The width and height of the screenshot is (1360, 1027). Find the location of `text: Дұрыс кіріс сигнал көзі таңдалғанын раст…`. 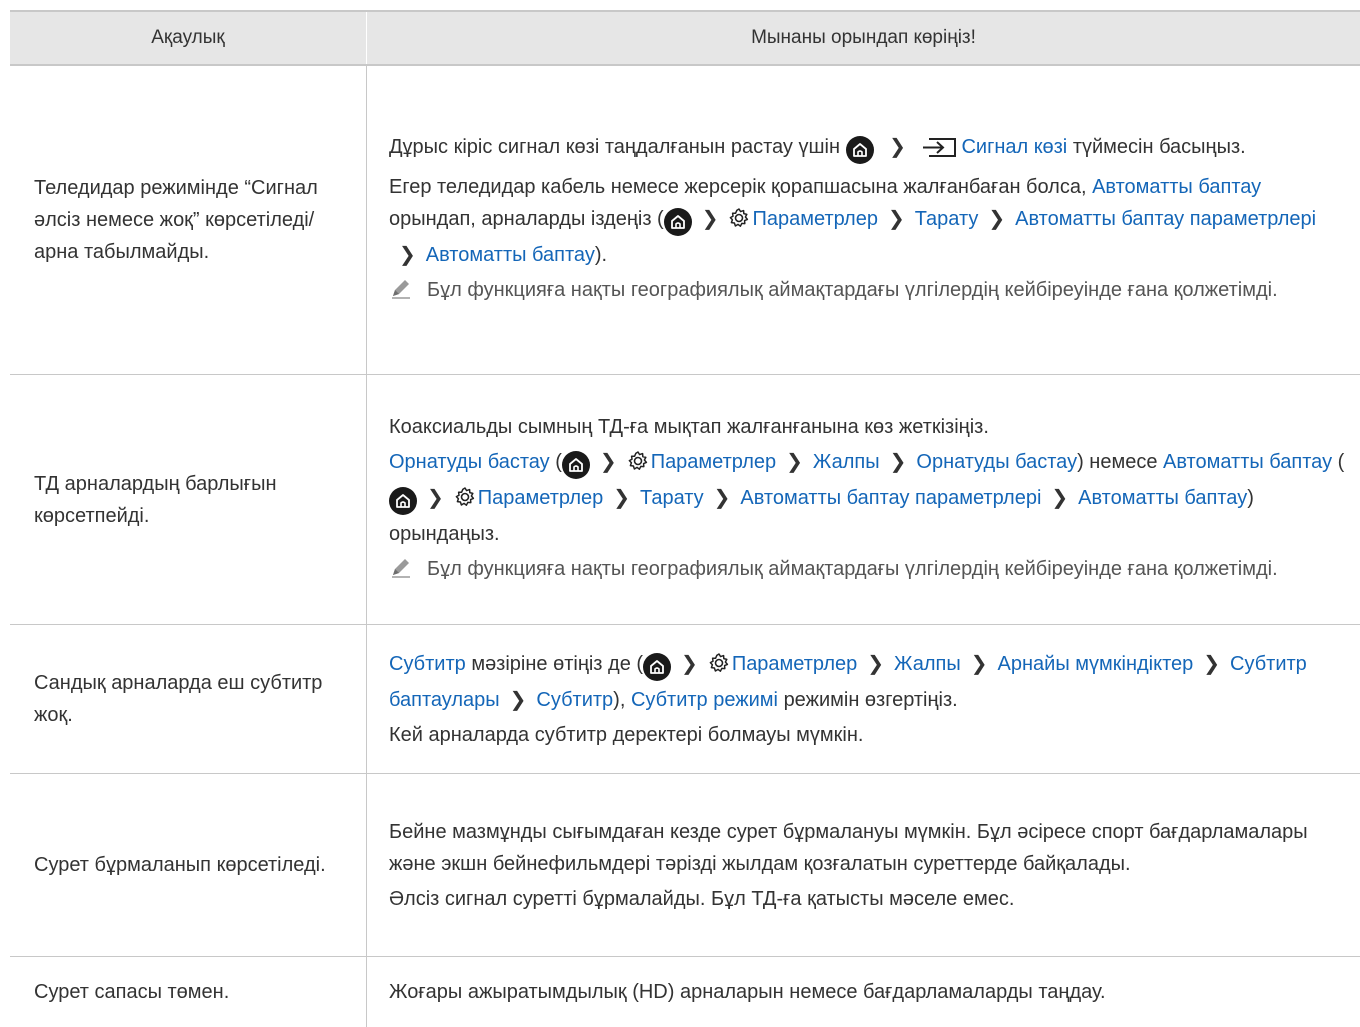

text: Дұрыс кіріс сигнал көзі таңдалғанын раст… is located at coordinates (614, 146).